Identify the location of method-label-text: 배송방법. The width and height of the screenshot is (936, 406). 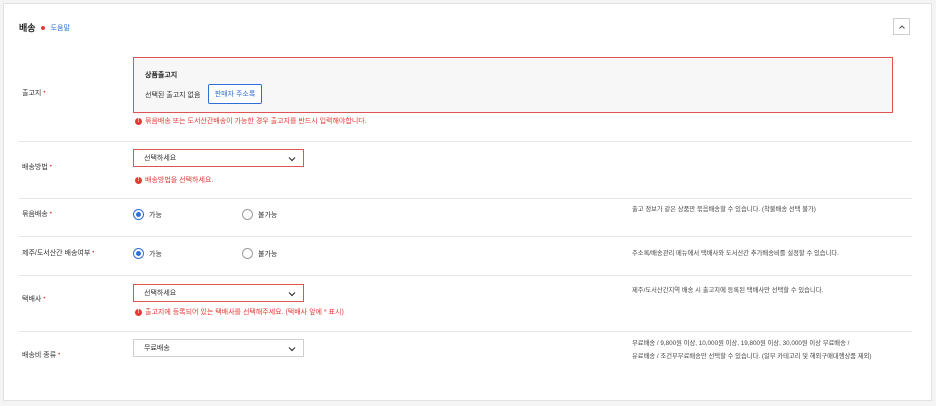
(35, 167).